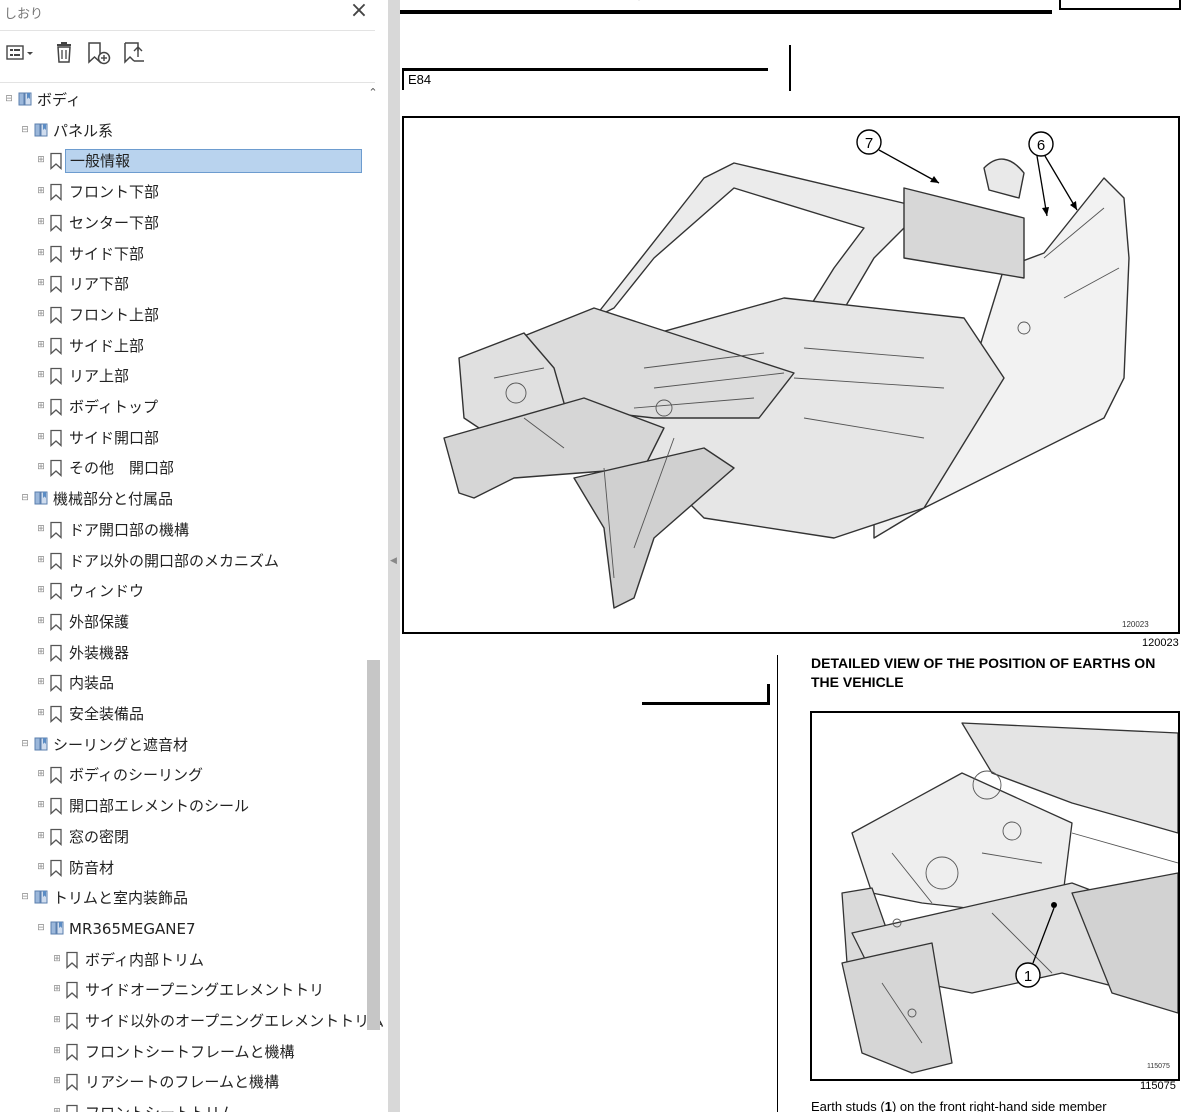  Describe the element at coordinates (18, 53) in the screenshot. I see `options-menu-icon` at that location.